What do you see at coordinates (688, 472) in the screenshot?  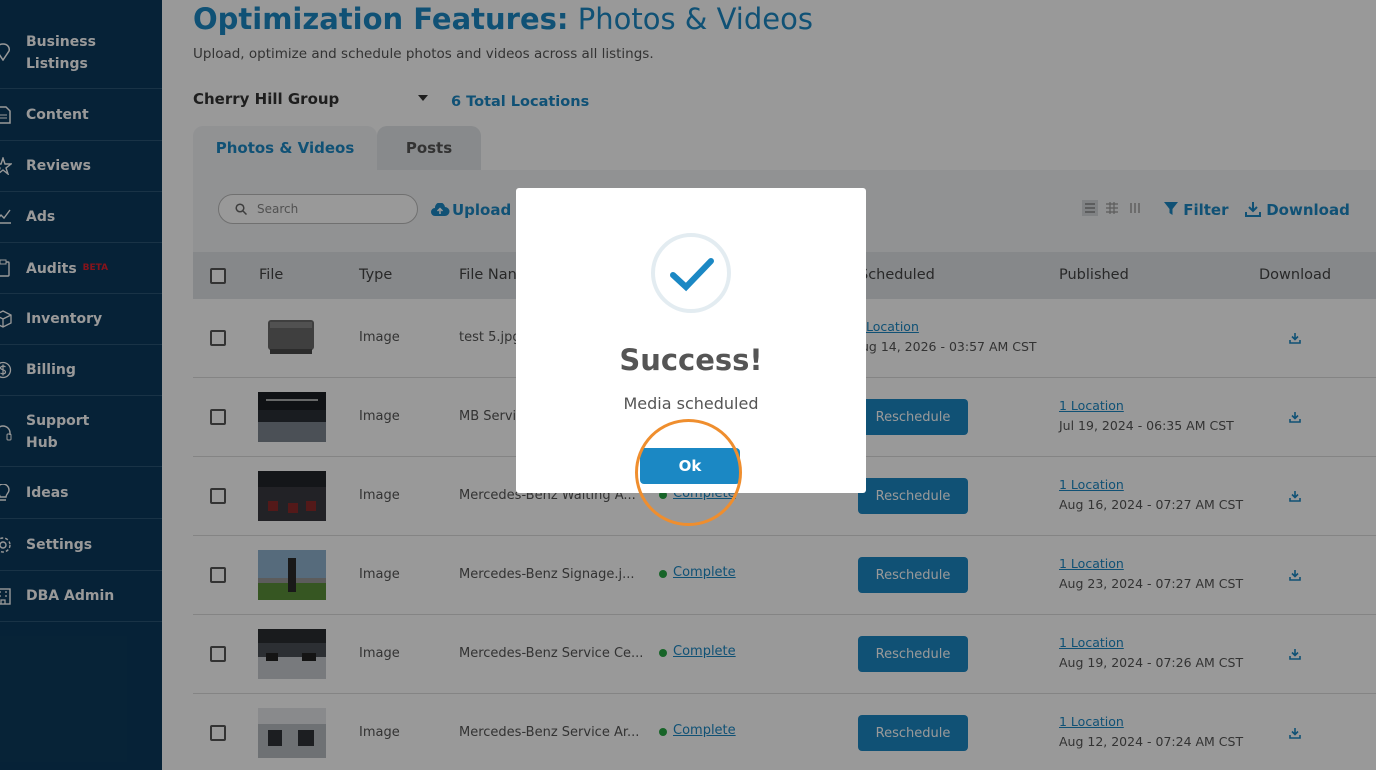 I see `click-highlight-ring` at bounding box center [688, 472].